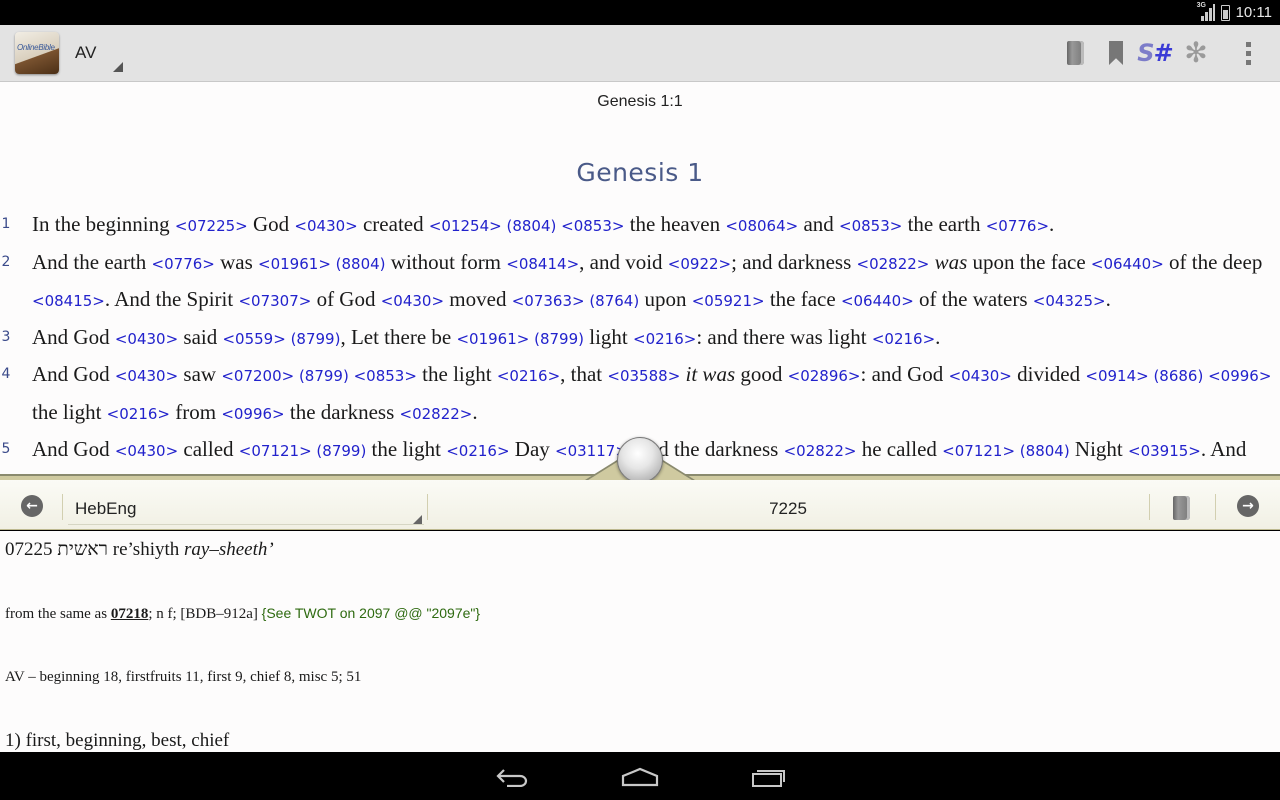  What do you see at coordinates (6, 224) in the screenshot?
I see `verse-number: 1` at bounding box center [6, 224].